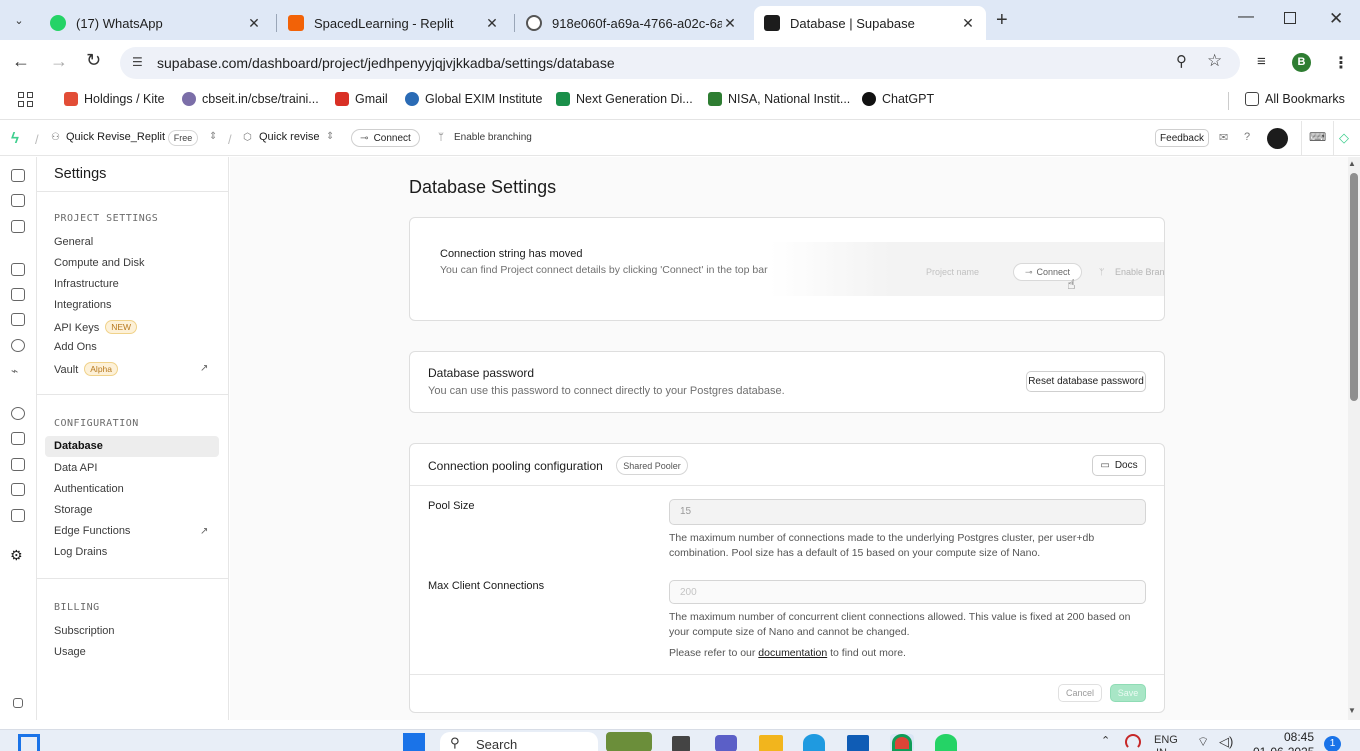  Describe the element at coordinates (1277, 138) in the screenshot. I see `user-avatar` at that location.